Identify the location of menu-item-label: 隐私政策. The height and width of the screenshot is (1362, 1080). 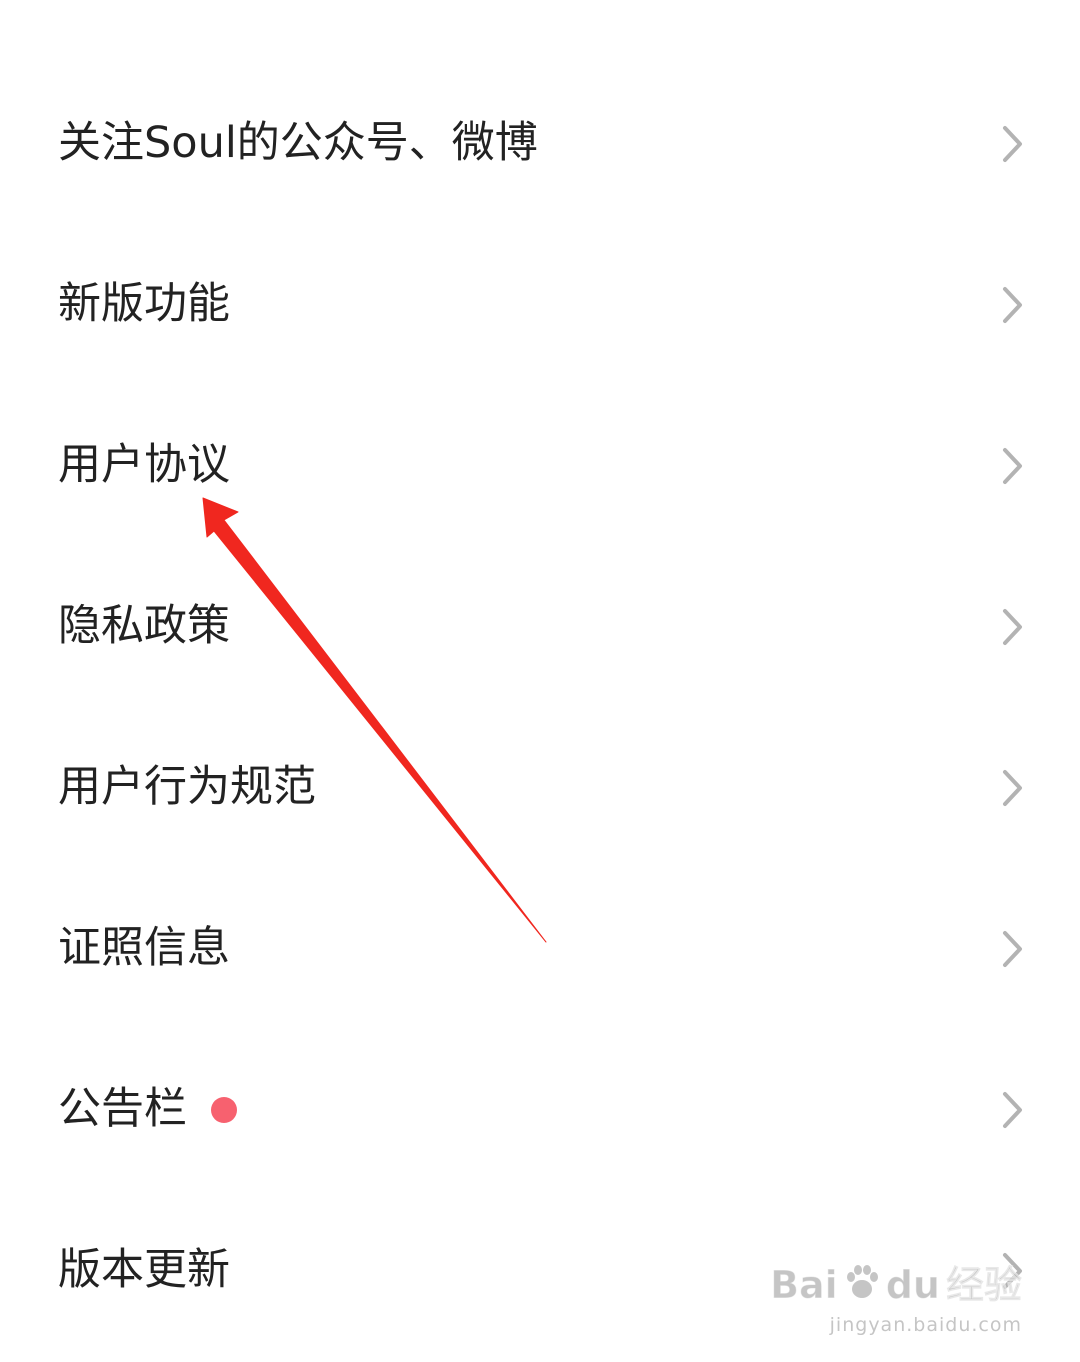
(144, 626).